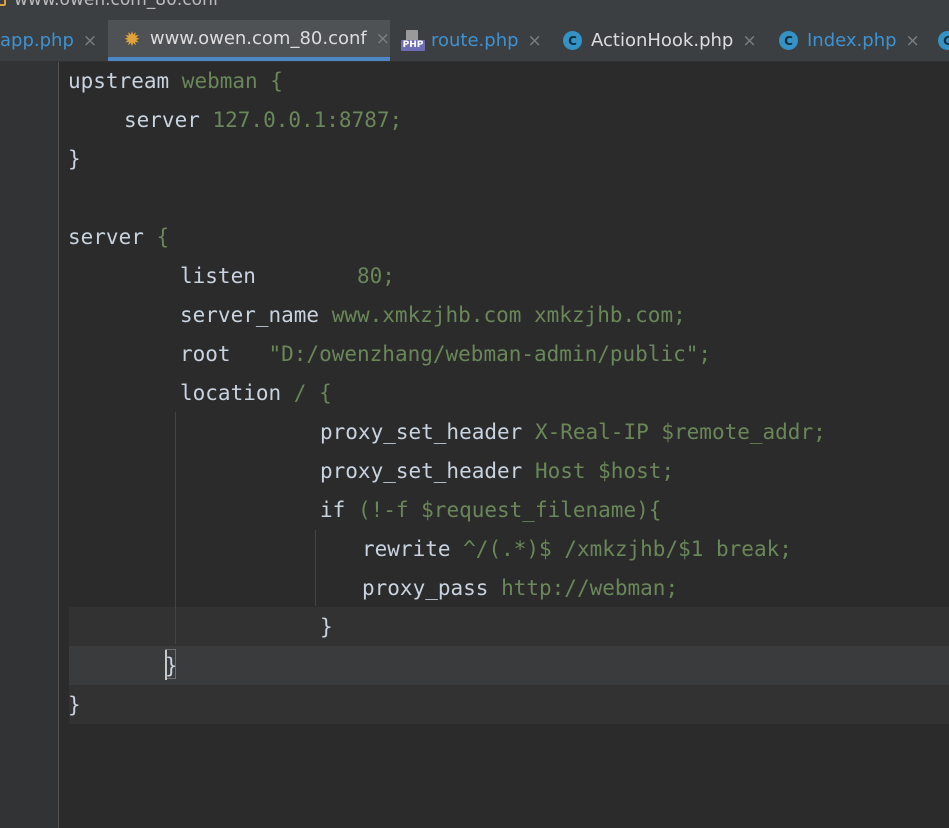  What do you see at coordinates (446, 354) in the screenshot?
I see `code-line-8: root "D:/owenzhang/webman-admin/public";` at bounding box center [446, 354].